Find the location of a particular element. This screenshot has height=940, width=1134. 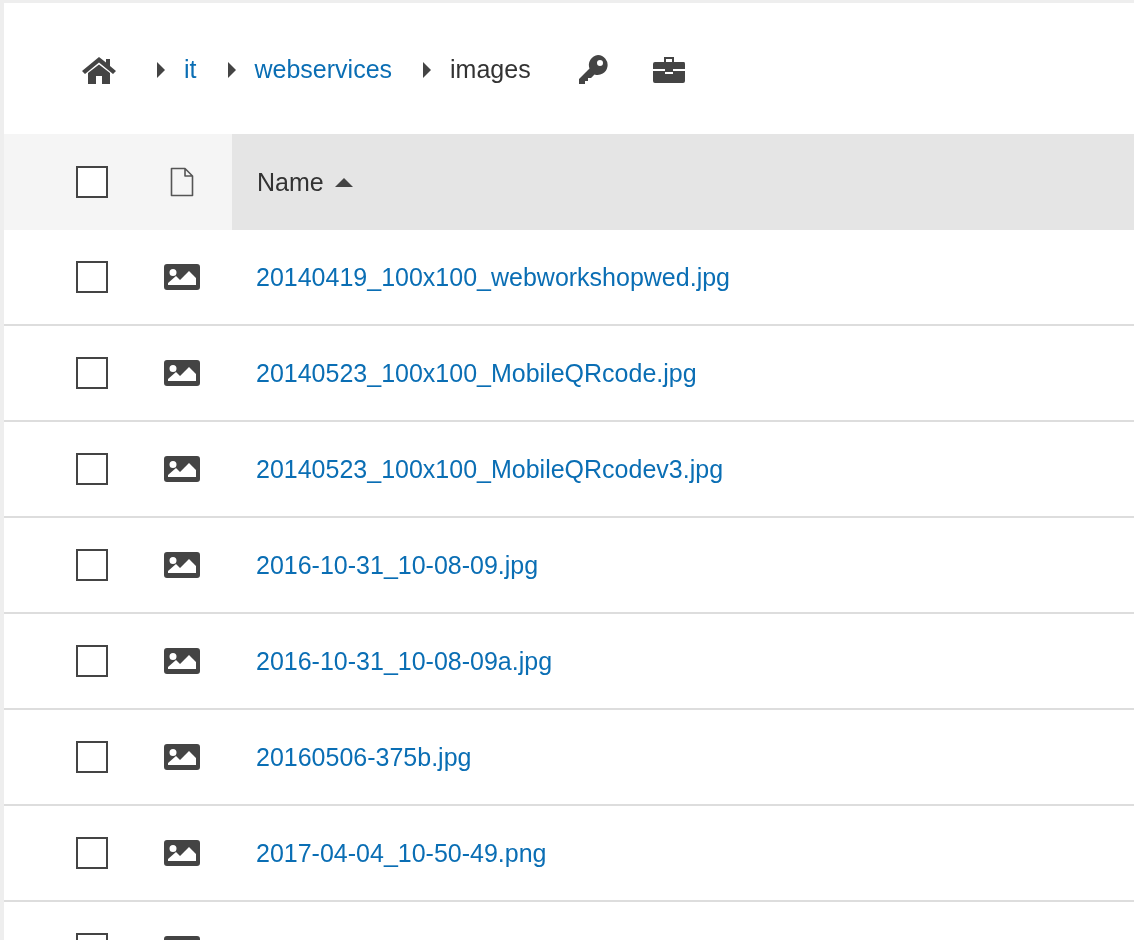

breadcrumb-link: it is located at coordinates (190, 69).